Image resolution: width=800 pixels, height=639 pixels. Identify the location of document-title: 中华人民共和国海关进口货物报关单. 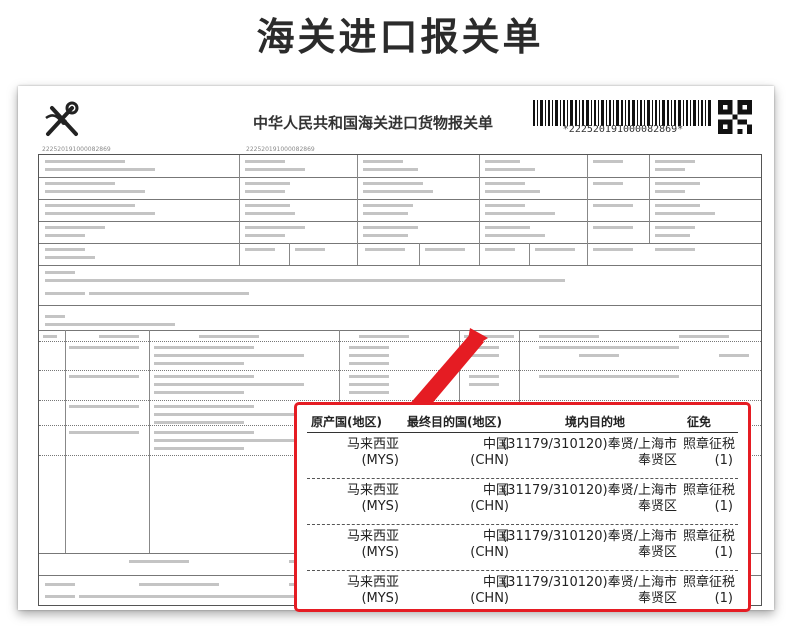
(373, 123).